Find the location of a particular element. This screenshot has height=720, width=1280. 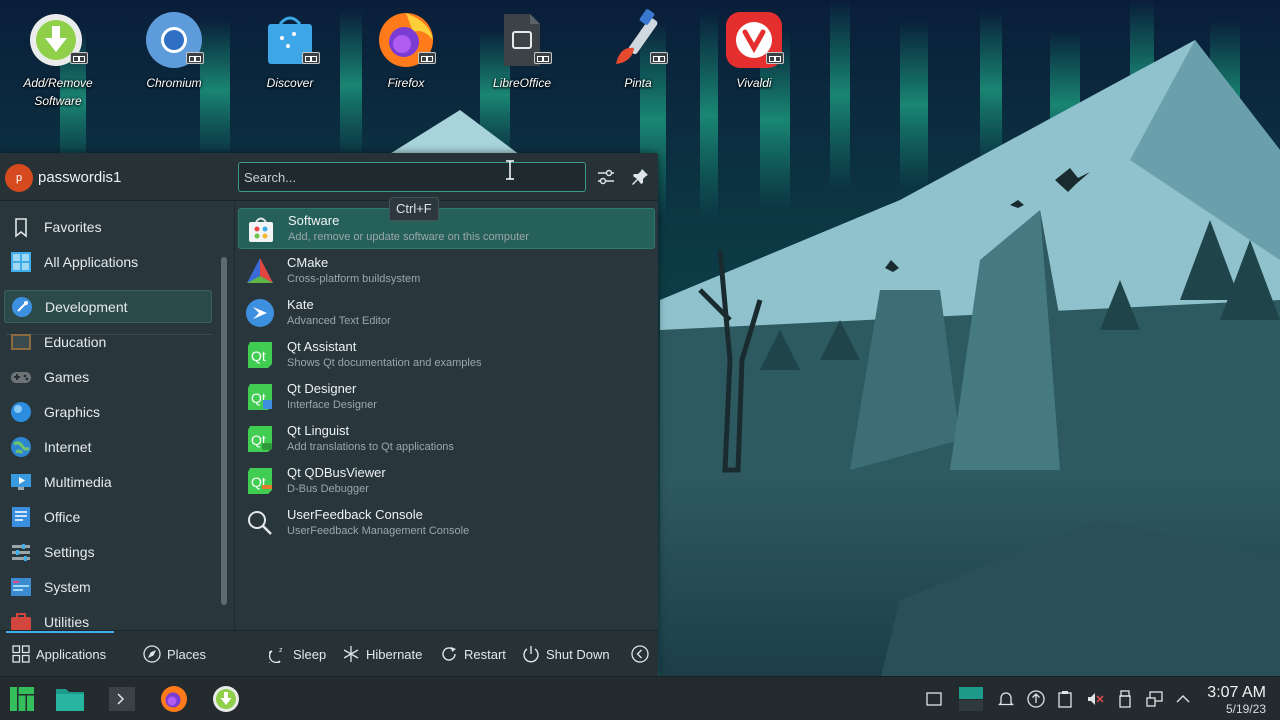

svg-text: Qt is located at coordinates (258, 356).